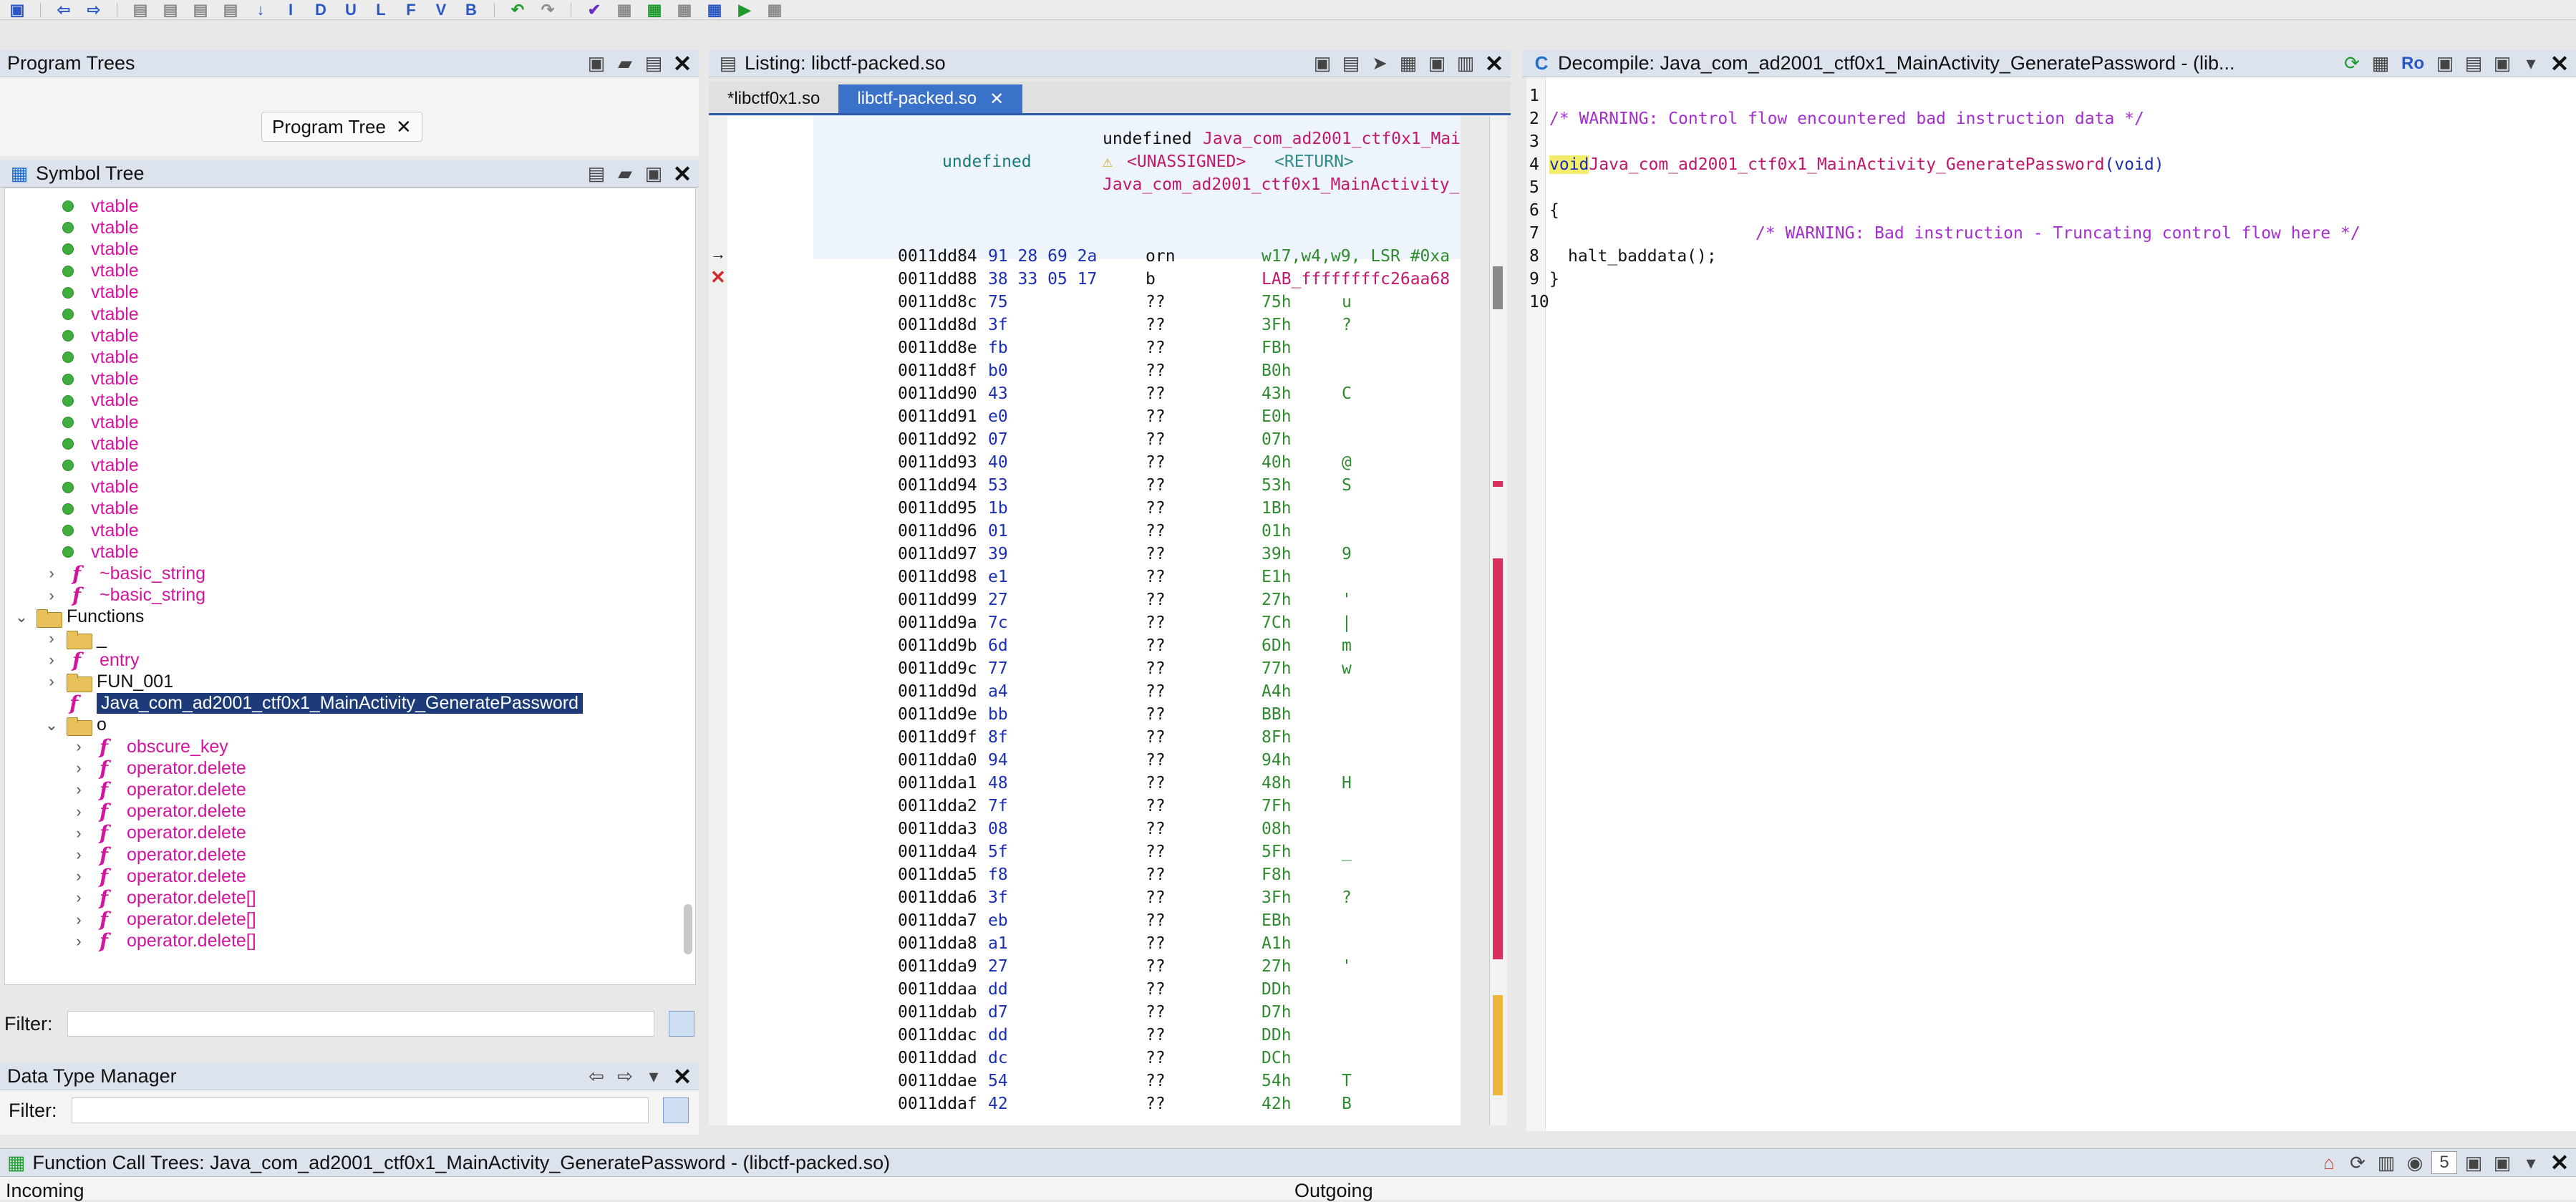 This screenshot has width=2576, height=1202. What do you see at coordinates (1092, 1058) in the screenshot?
I see `listing-row: 0011ddad dc?? DCh` at bounding box center [1092, 1058].